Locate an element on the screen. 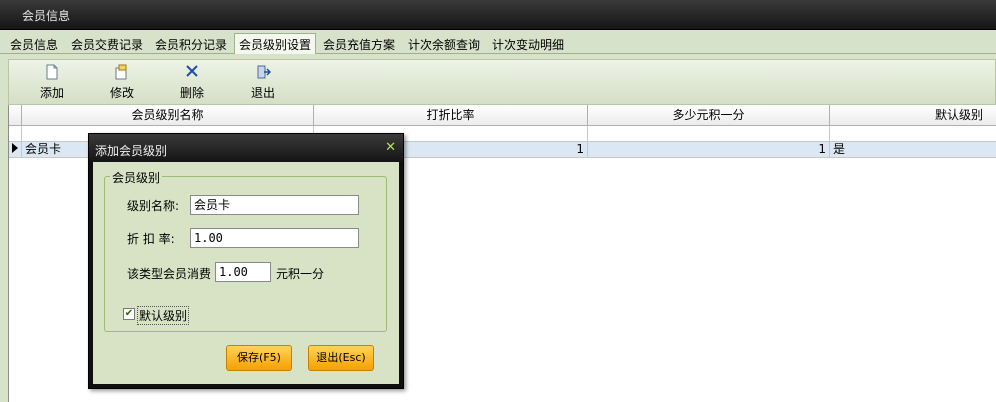 The image size is (996, 402). toolbar: 添加 修改 删除 退出 is located at coordinates (502, 82).